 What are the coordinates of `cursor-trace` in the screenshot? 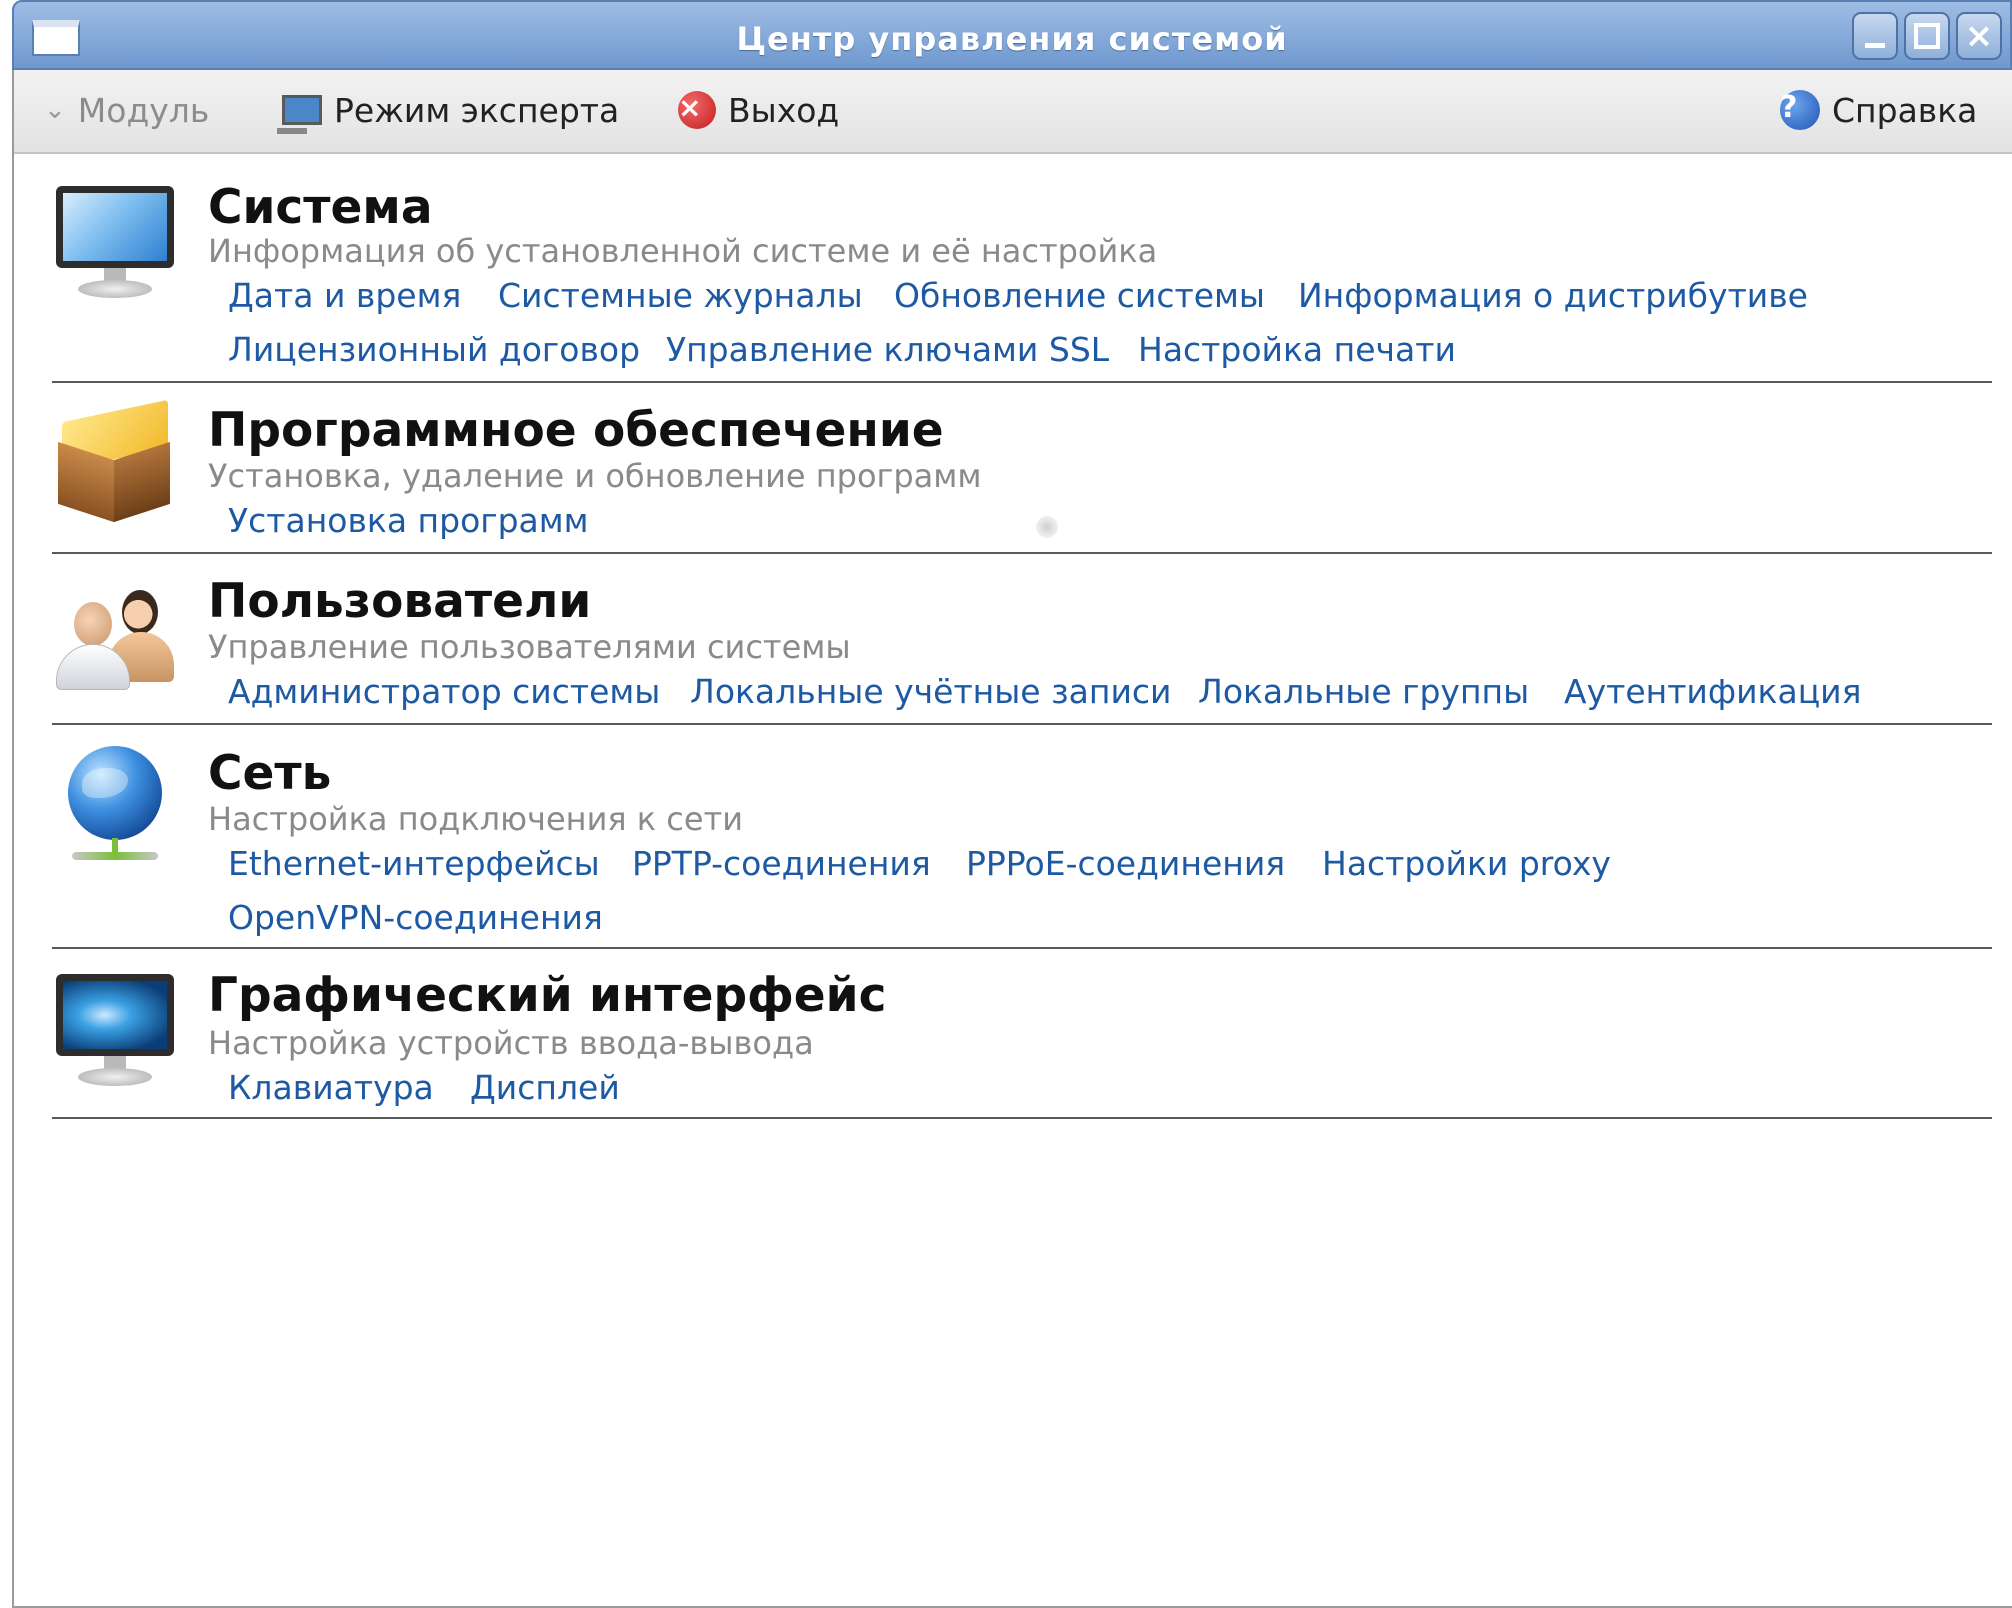 It's located at (1047, 527).